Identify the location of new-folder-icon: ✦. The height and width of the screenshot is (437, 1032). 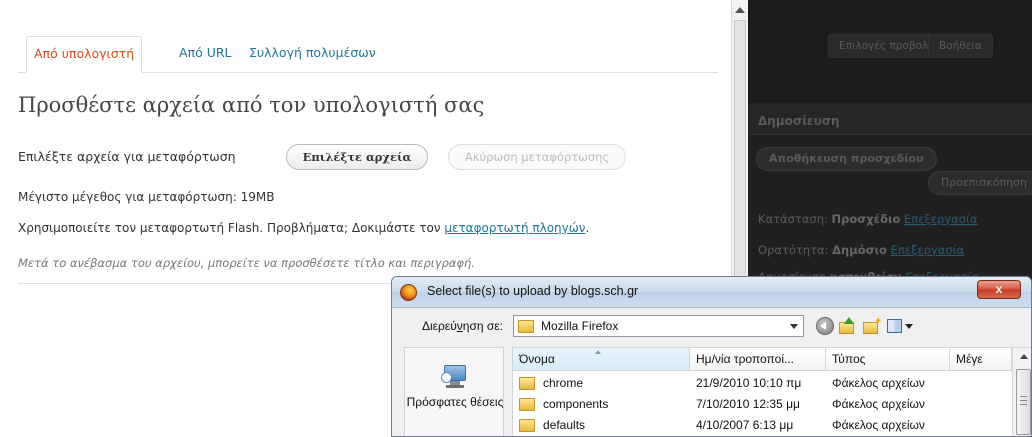
(872, 326).